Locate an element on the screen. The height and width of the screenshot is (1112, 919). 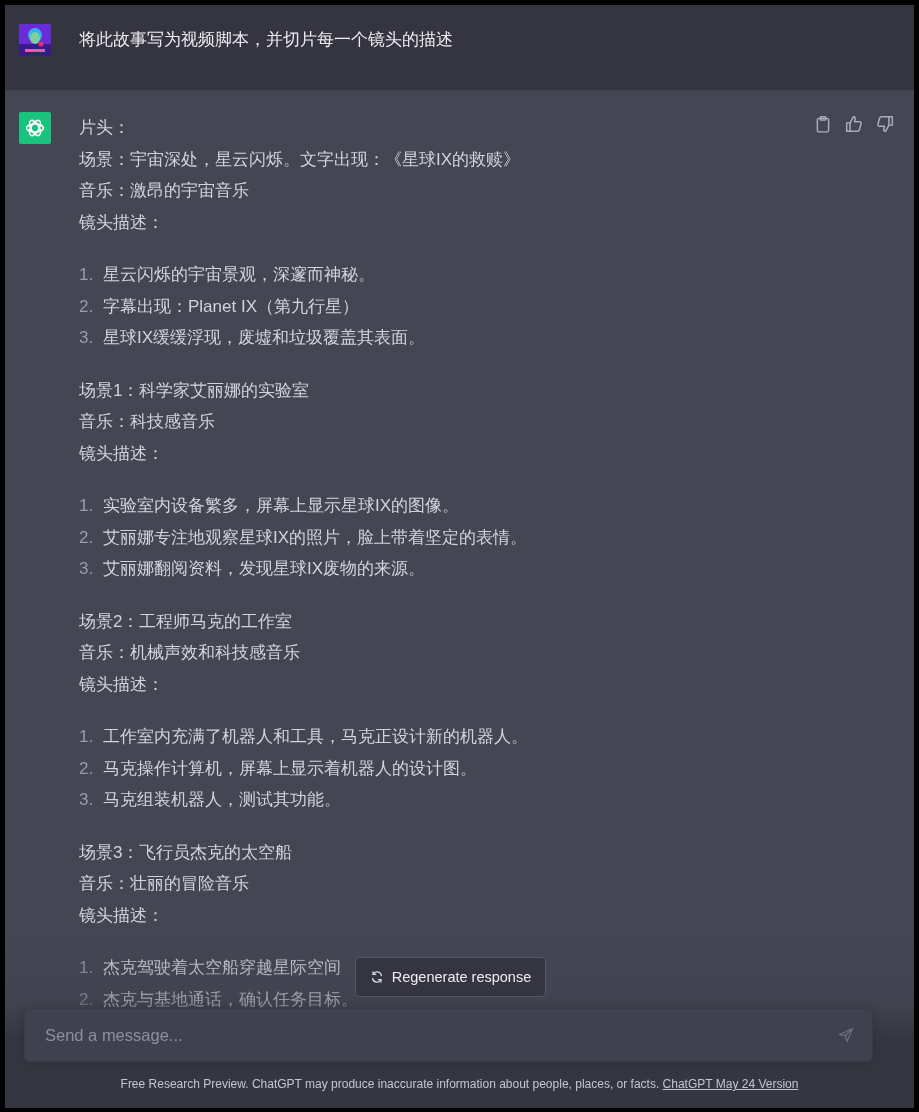
response-line: 场景：宇宙深处，星云闪烁。文字出现：《星球IX的救赎》 is located at coordinates (300, 159).